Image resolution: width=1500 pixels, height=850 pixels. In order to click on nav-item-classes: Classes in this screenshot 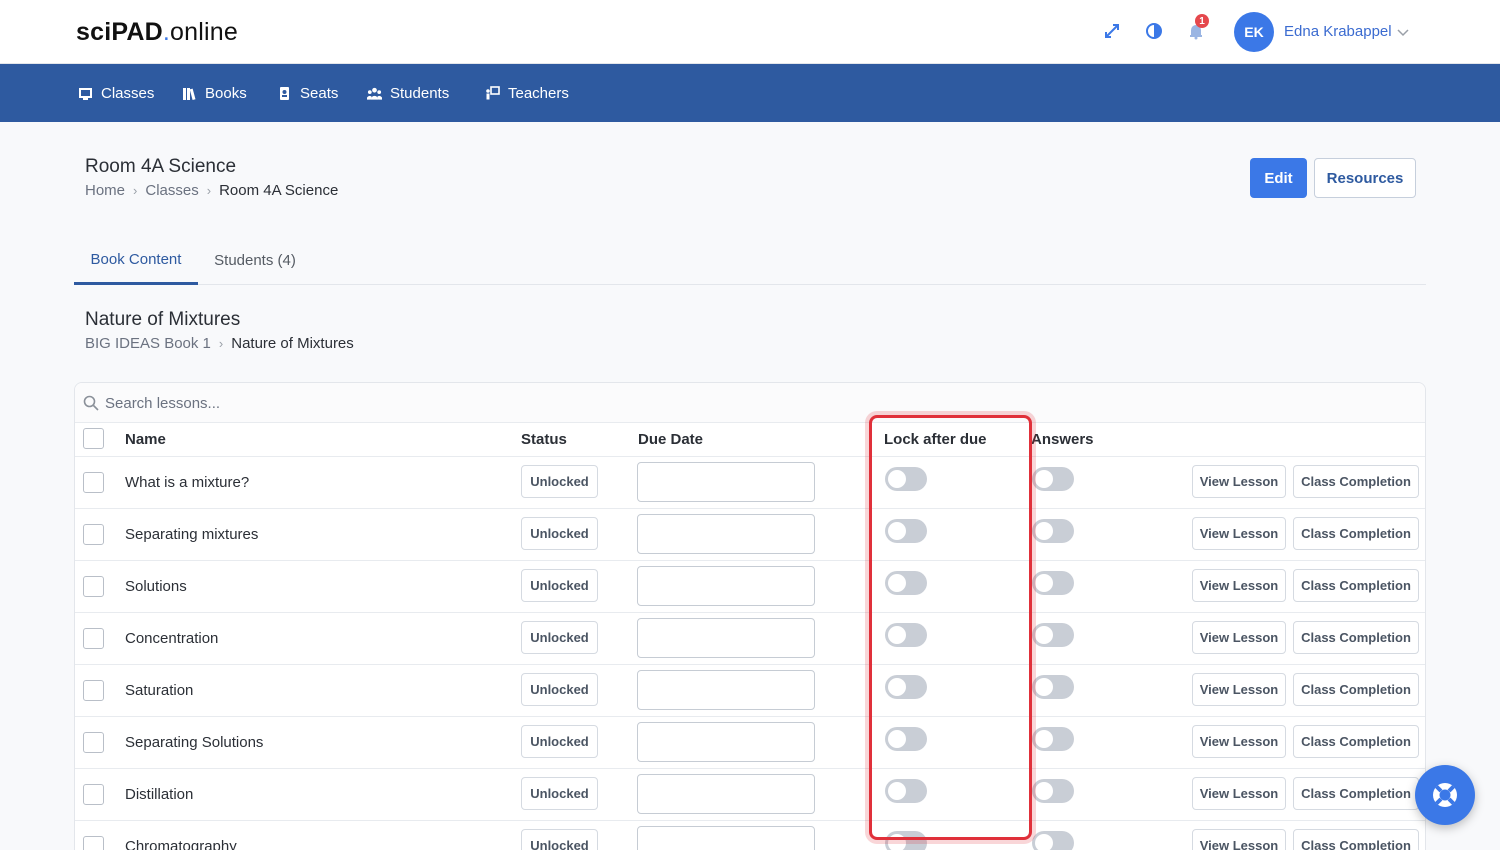, I will do `click(116, 93)`.